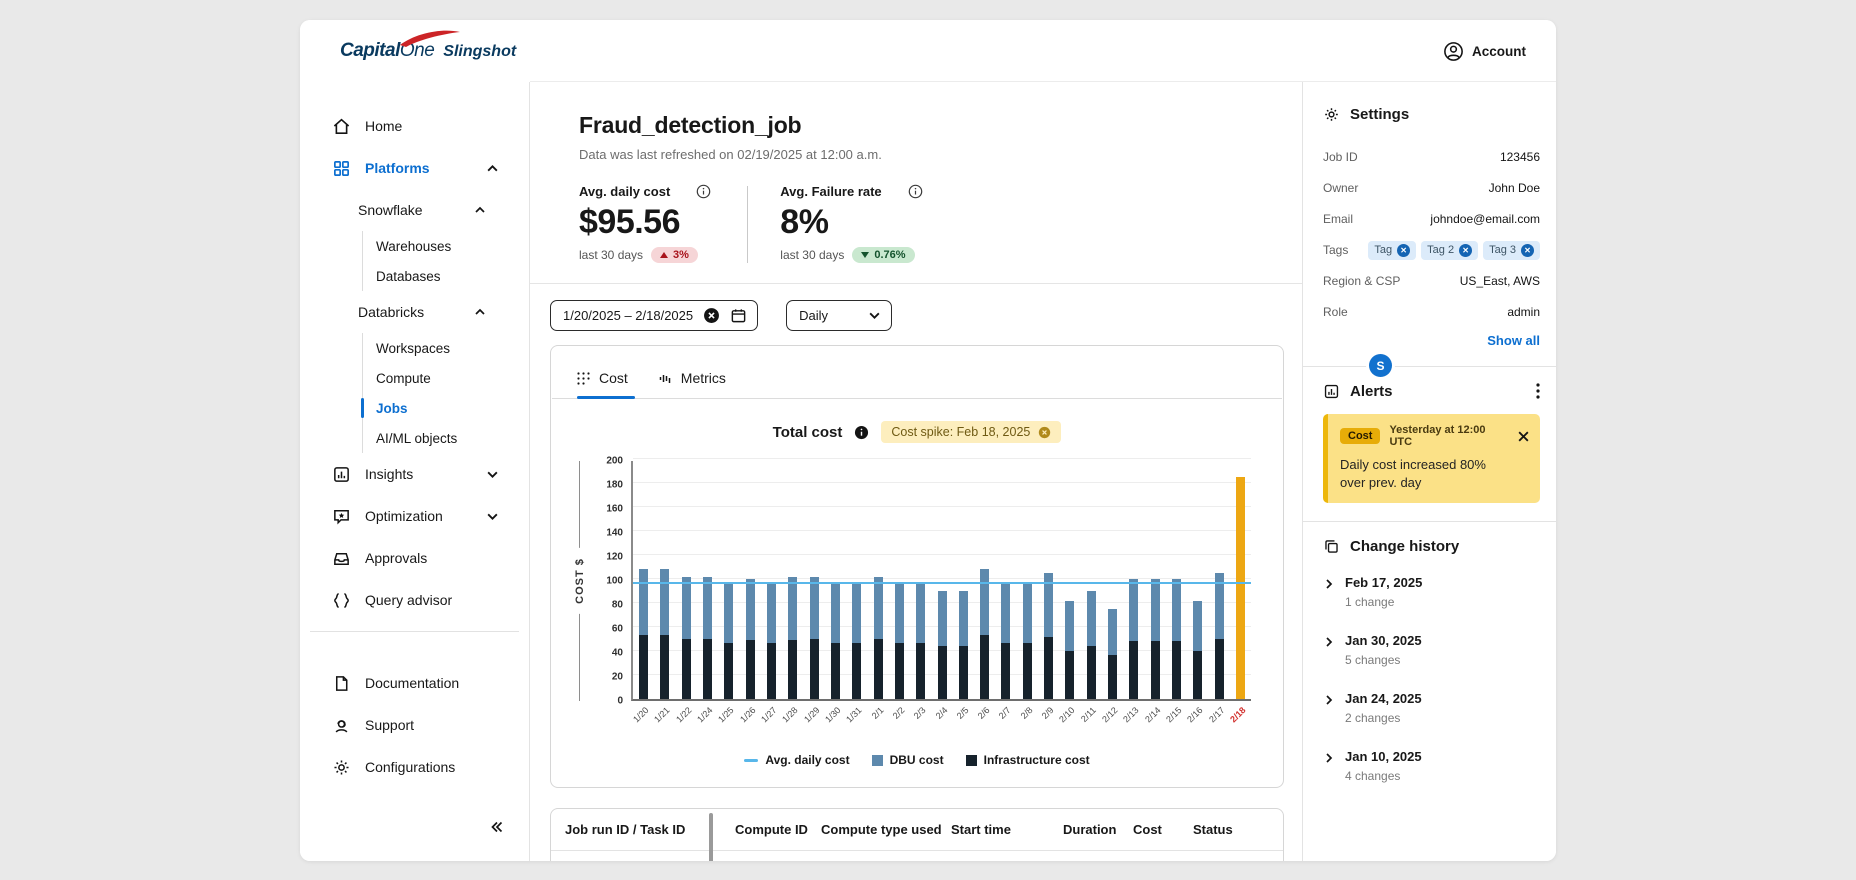 The image size is (1856, 880). I want to click on query-advisor-braces-icon, so click(341, 600).